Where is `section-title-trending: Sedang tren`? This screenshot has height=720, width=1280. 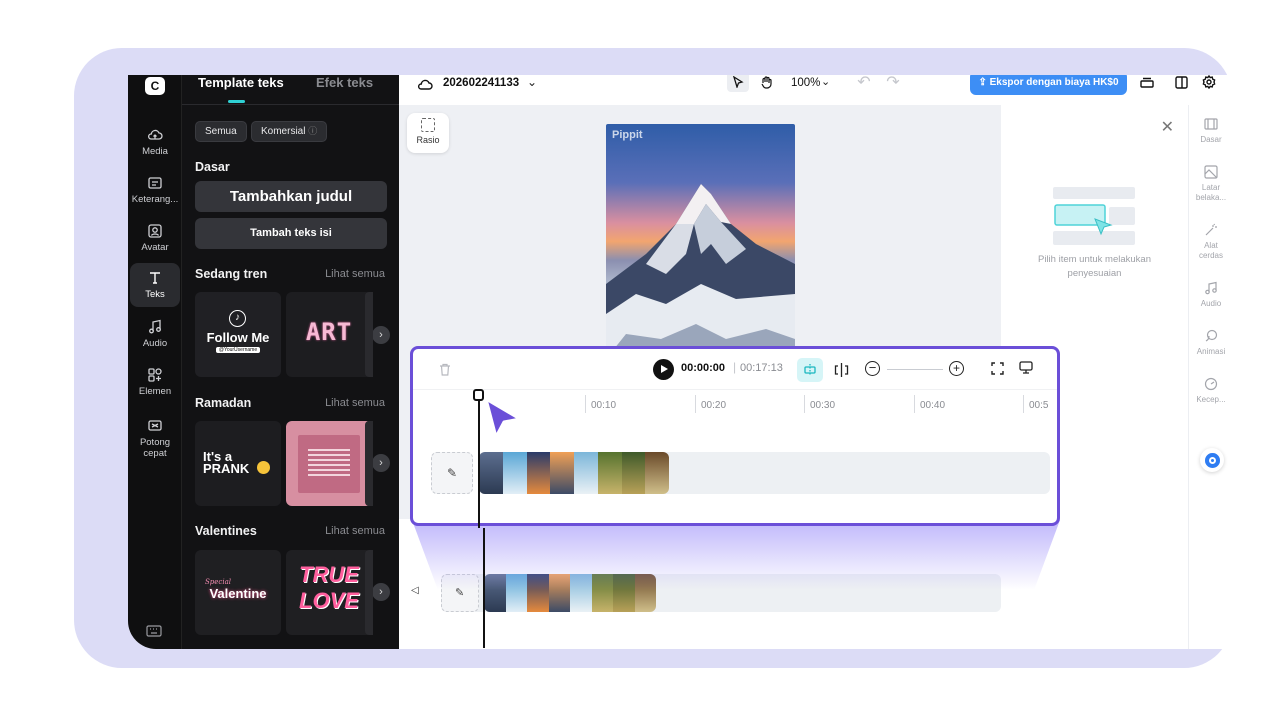 section-title-trending: Sedang tren is located at coordinates (231, 274).